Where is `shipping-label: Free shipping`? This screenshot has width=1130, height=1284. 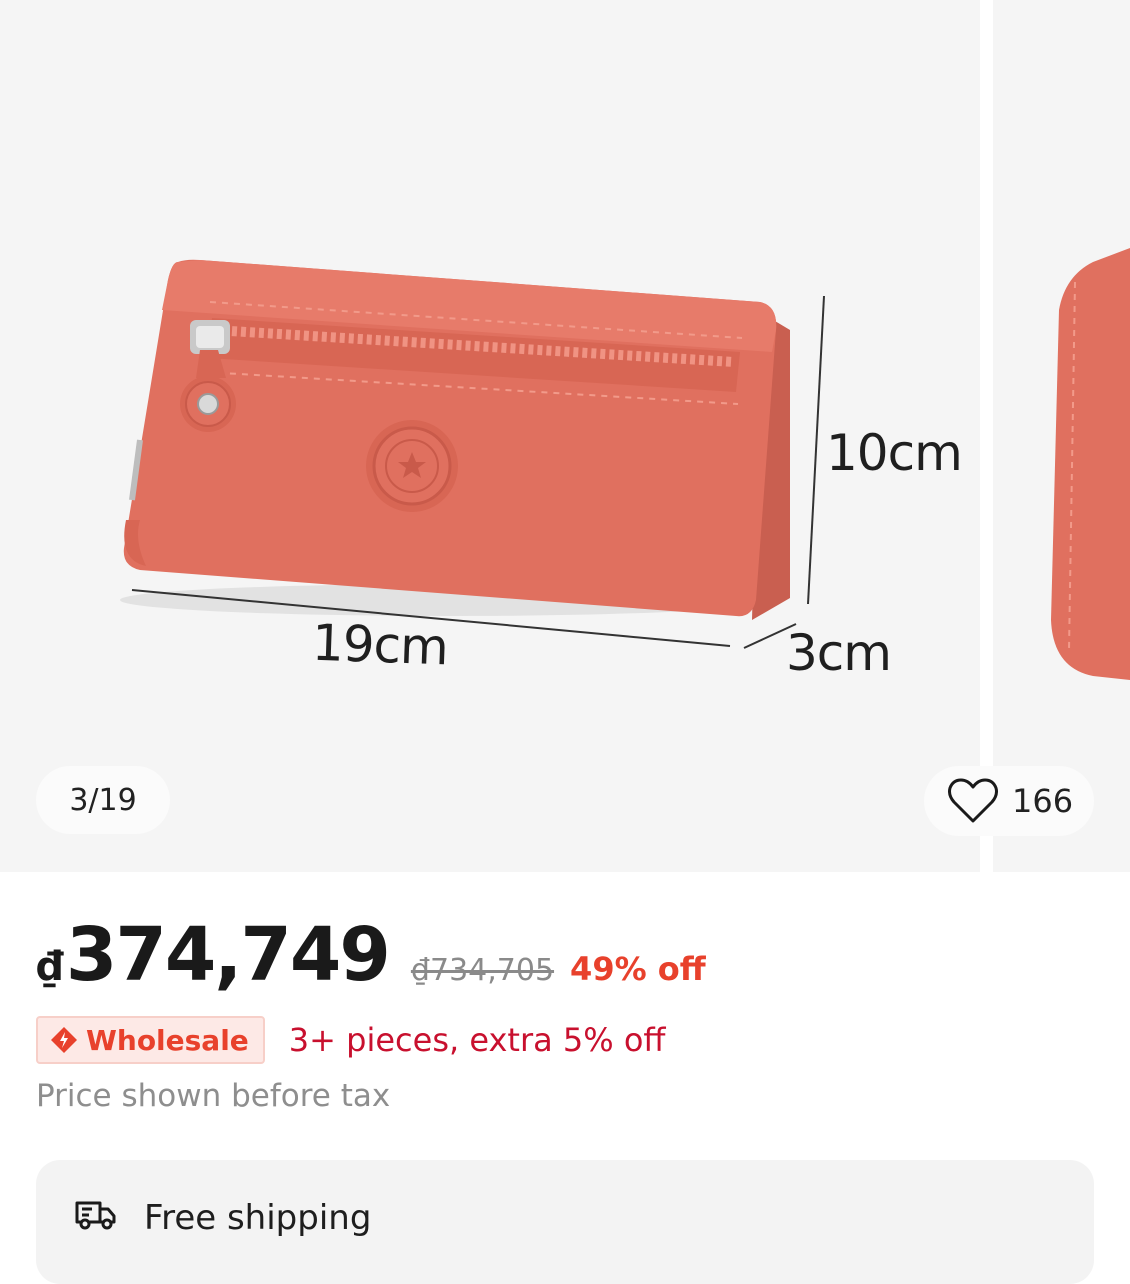 shipping-label: Free shipping is located at coordinates (258, 1218).